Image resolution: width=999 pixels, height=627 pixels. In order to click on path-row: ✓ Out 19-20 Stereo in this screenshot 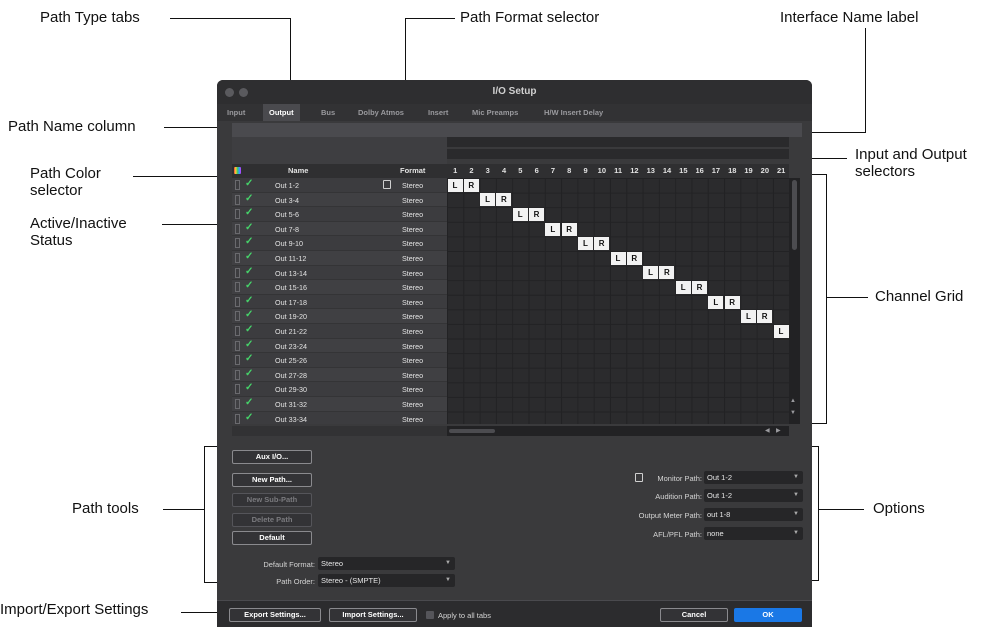, I will do `click(339, 316)`.